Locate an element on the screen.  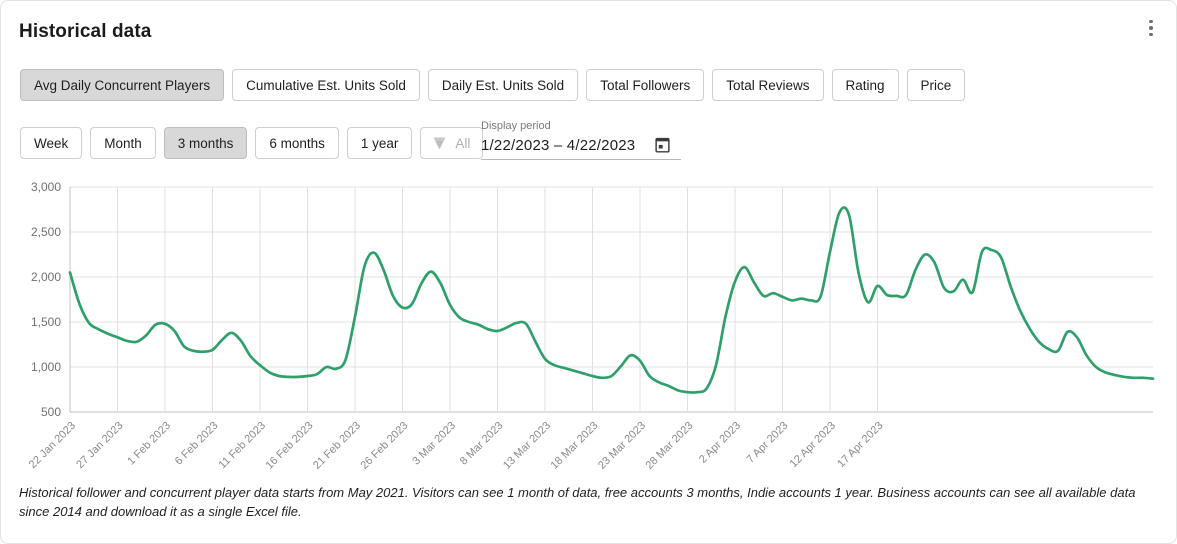
chart-y-tick-label: 2,000 is located at coordinates (46, 277).